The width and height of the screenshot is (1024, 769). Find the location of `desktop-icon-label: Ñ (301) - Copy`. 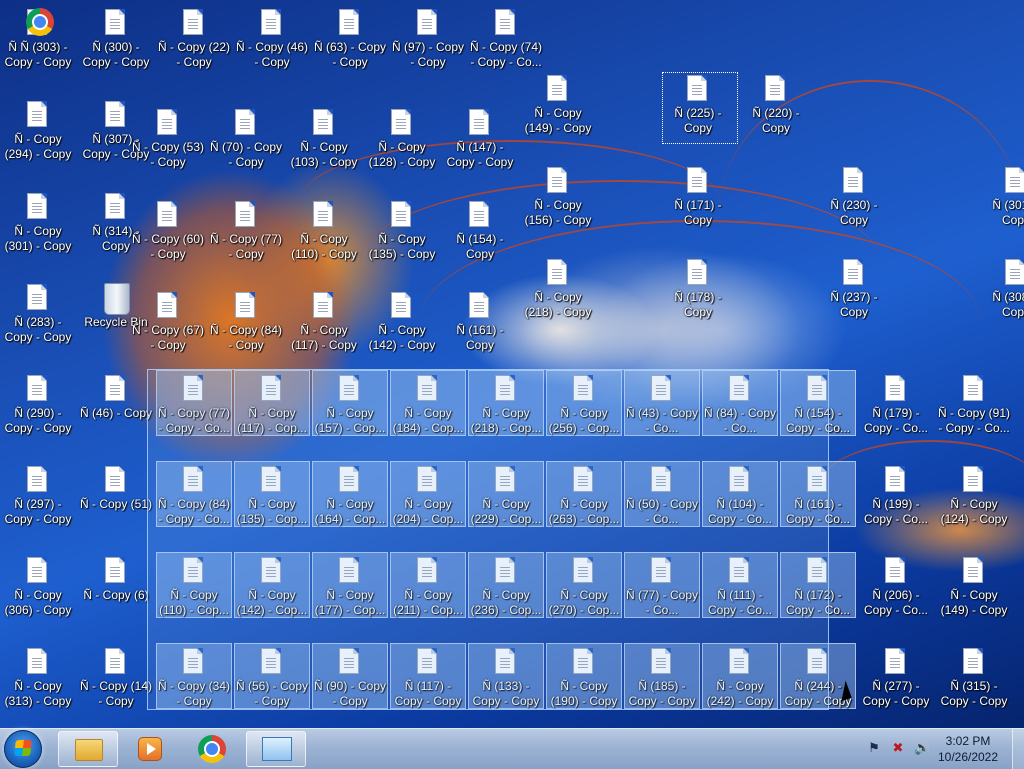

desktop-icon-label: Ñ (301) - Copy is located at coordinates (1008, 212).